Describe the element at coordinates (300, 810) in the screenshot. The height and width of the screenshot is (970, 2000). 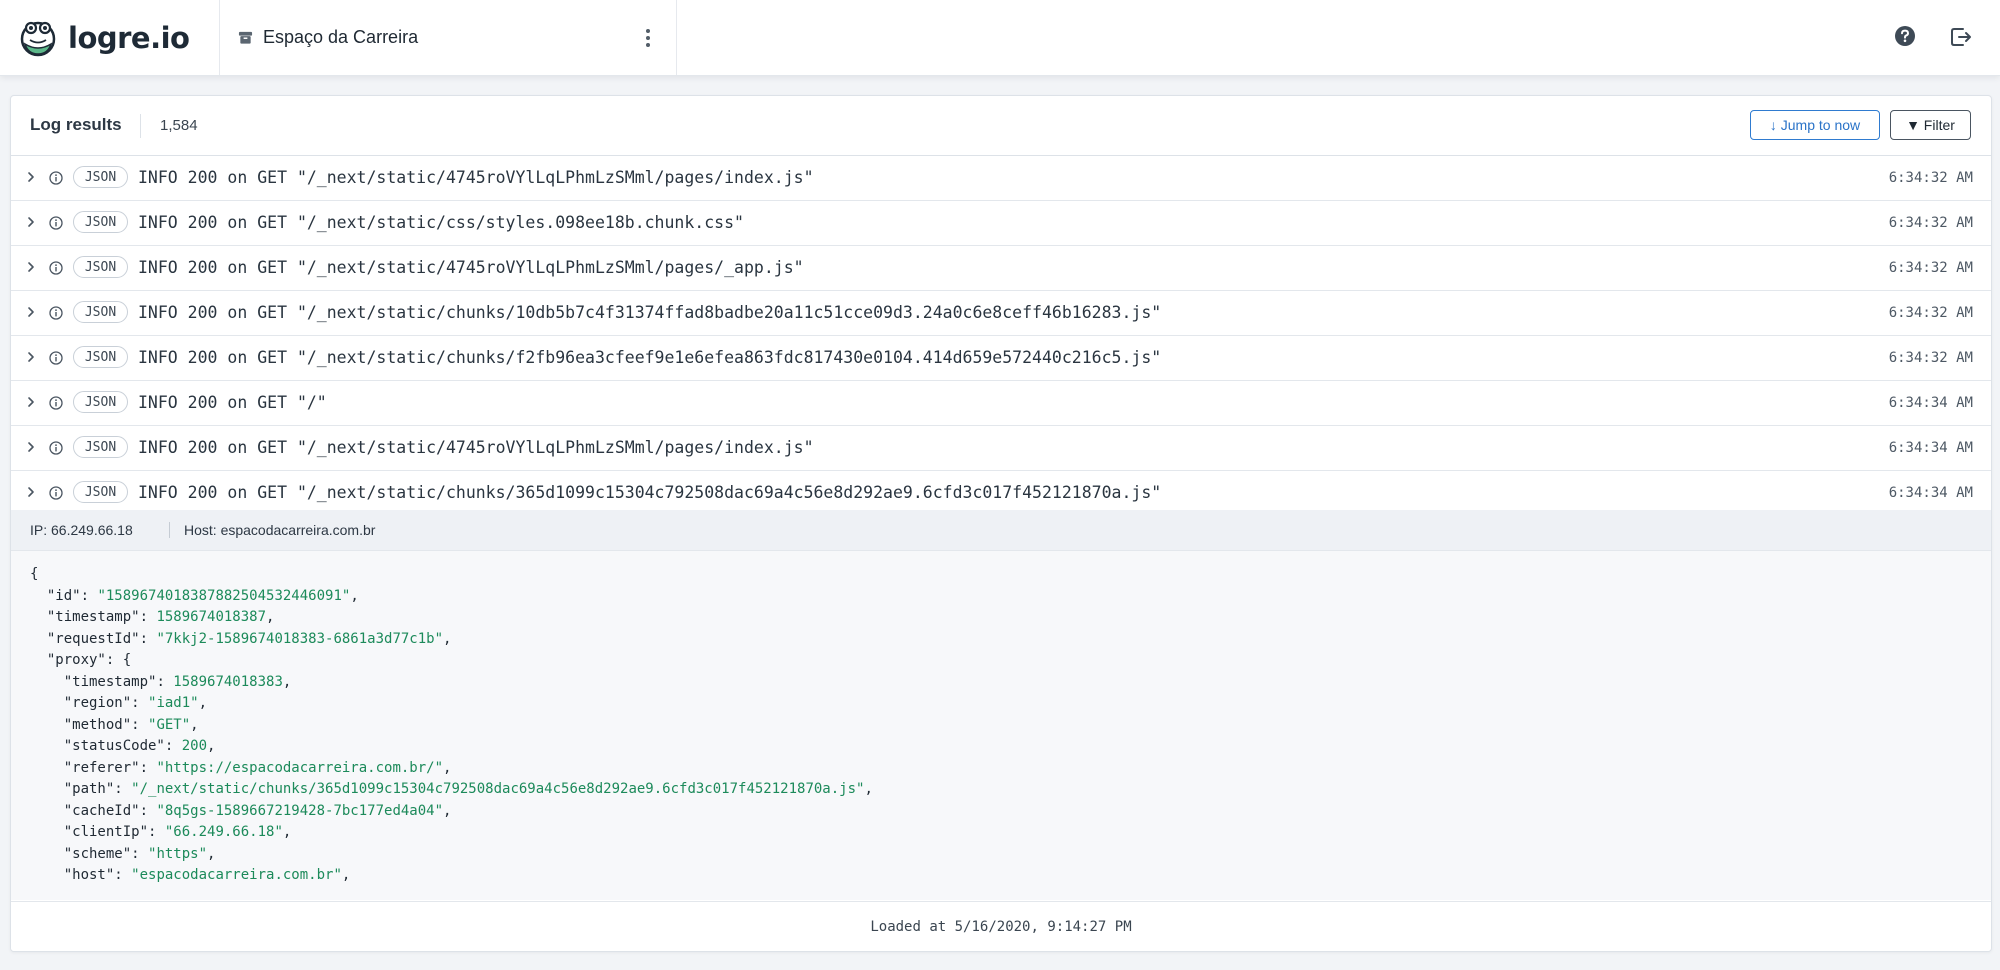
I see `json-value: "8q5gs-1589667219428-7bc177ed4a04"` at that location.